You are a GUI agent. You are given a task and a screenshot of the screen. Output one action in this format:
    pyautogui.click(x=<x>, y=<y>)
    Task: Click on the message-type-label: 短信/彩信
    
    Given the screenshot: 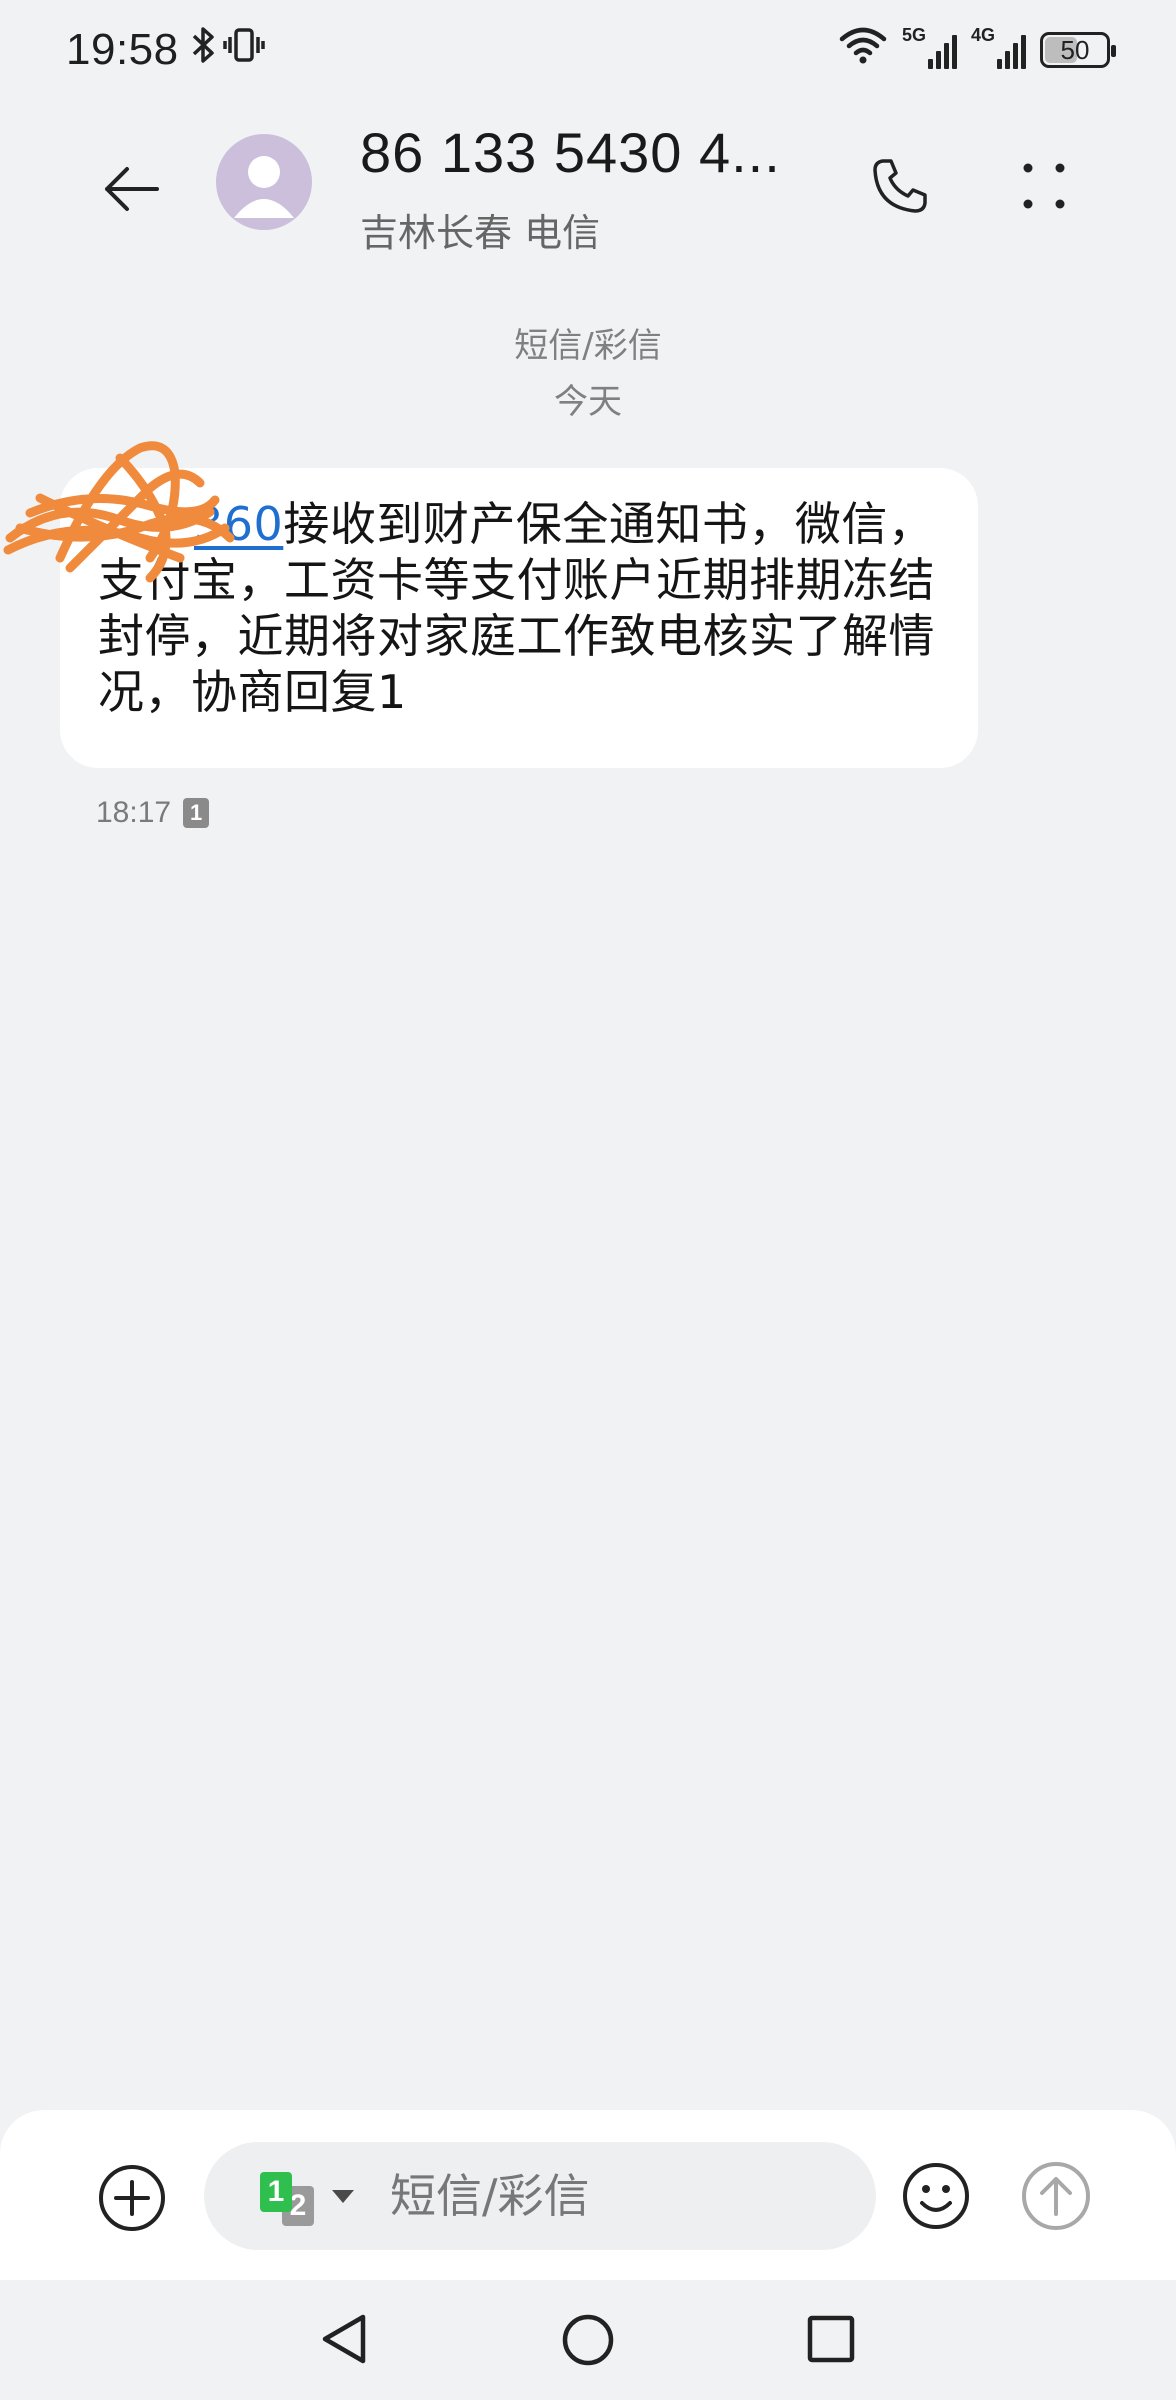 What is the action you would take?
    pyautogui.click(x=588, y=346)
    